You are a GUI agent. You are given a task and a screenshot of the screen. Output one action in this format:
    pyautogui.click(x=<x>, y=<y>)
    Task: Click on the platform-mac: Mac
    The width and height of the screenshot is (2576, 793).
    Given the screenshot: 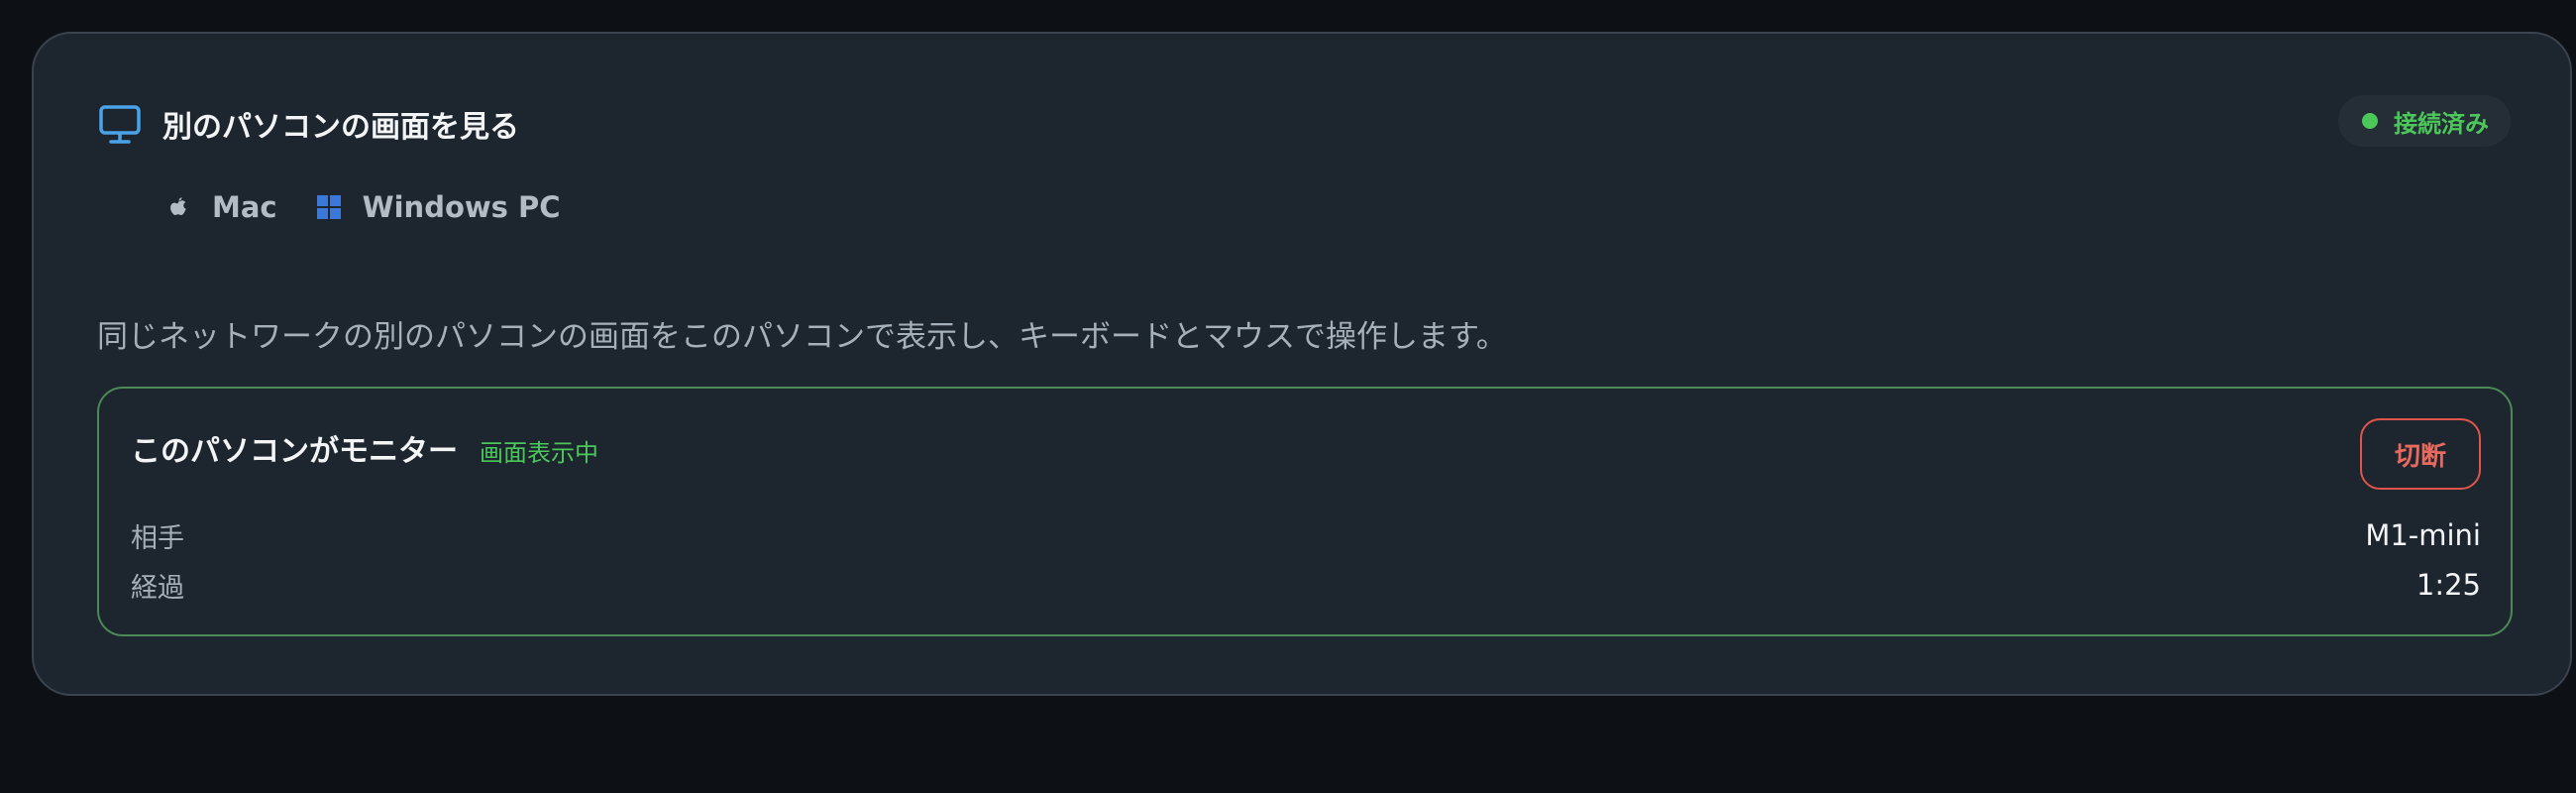 What is the action you would take?
    pyautogui.click(x=220, y=207)
    